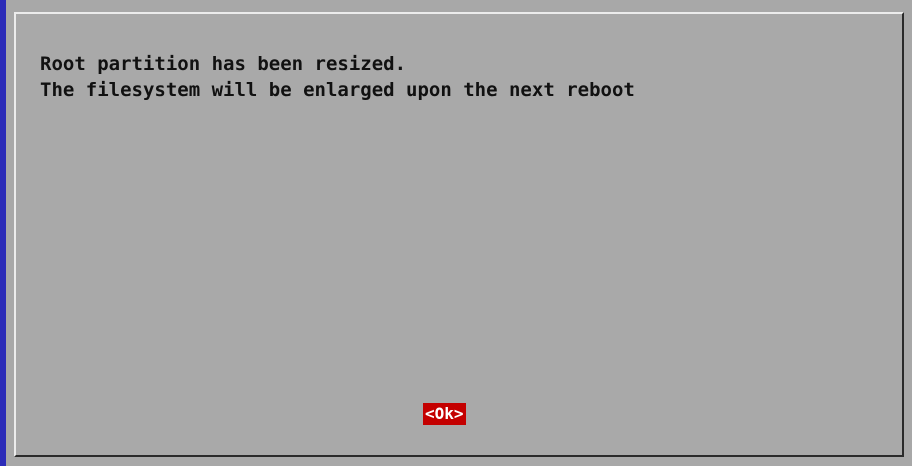  What do you see at coordinates (223, 64) in the screenshot?
I see `message-line-1: Root partition has been resized.` at bounding box center [223, 64].